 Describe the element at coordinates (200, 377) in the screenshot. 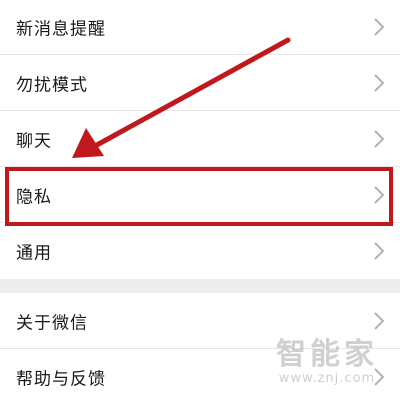

I see `settings-item-help-feedback: 帮助与反馈` at that location.